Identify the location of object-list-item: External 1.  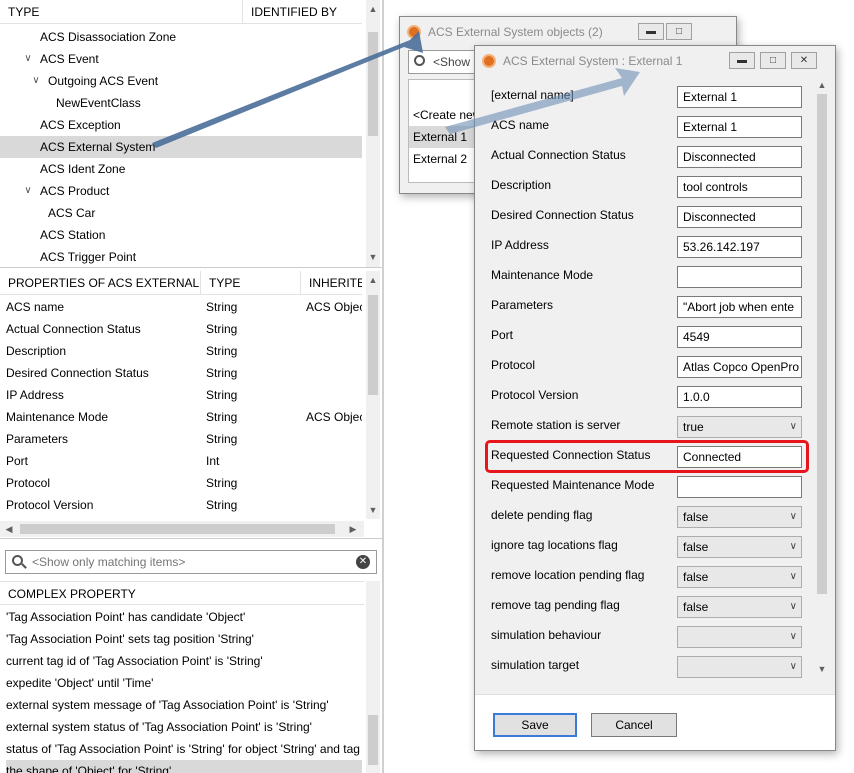
(443, 137).